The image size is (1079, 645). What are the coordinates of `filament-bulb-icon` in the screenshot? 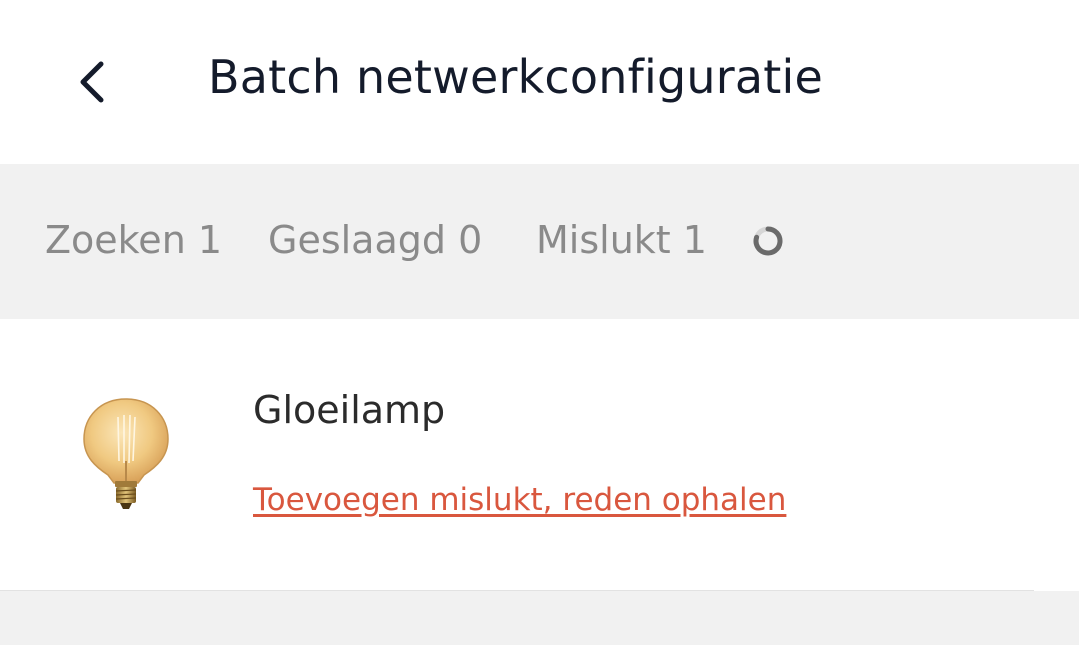 It's located at (126, 453).